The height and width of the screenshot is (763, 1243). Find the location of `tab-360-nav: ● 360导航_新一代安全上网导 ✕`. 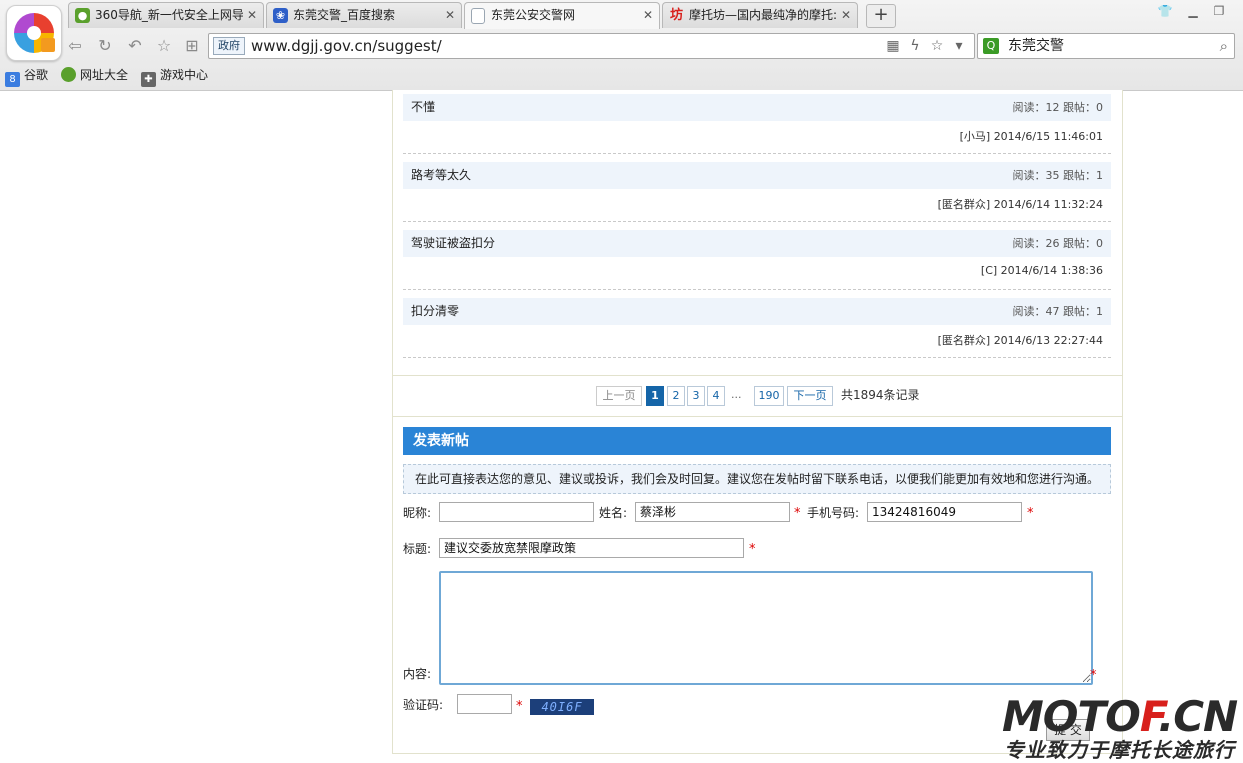

tab-360-nav: ● 360导航_新一代安全上网导 ✕ is located at coordinates (166, 15).